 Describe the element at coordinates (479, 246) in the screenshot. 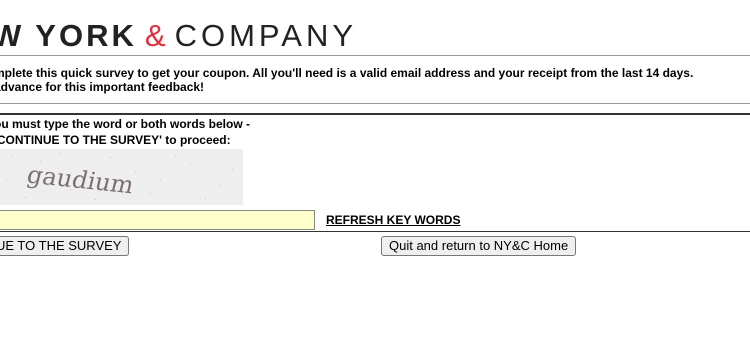

I see `quit-return-home-button: Quit and return to NY&C Home` at that location.